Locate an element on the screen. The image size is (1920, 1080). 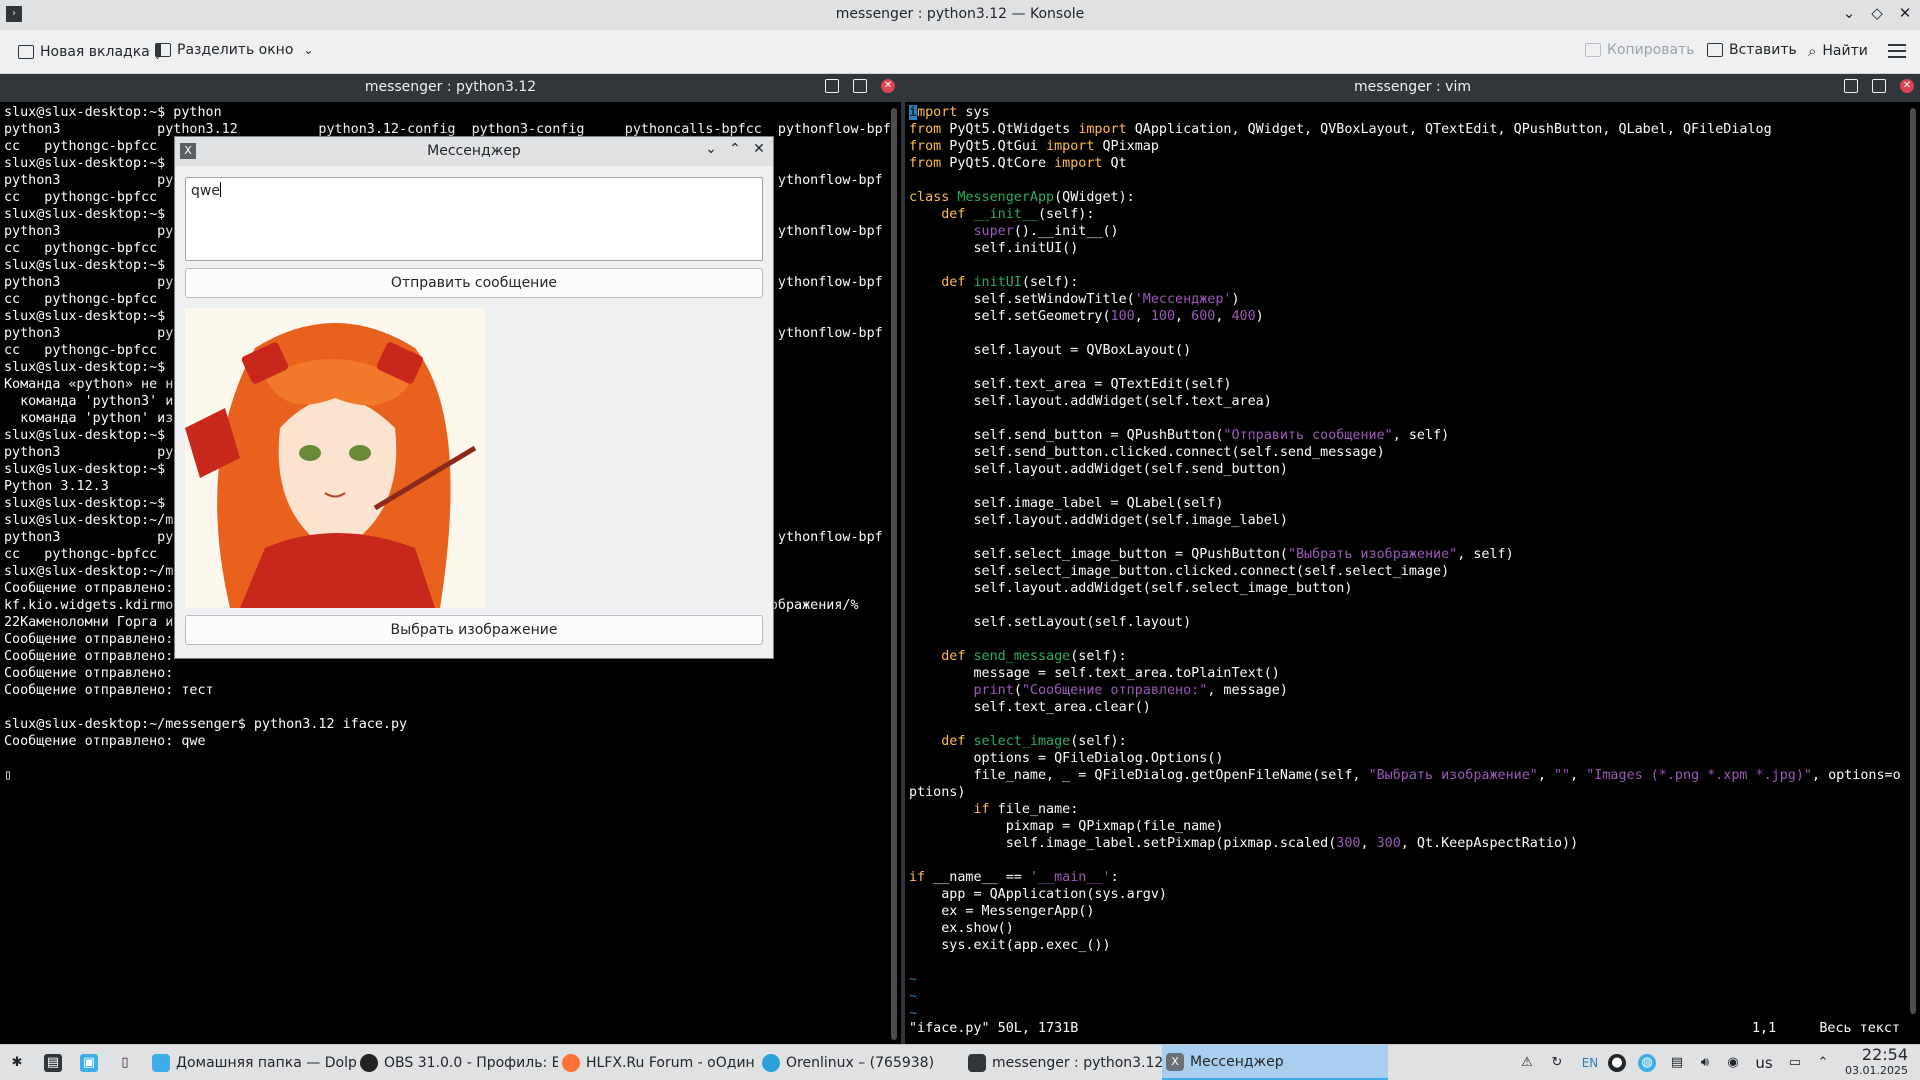
task-label: Мессенджер is located at coordinates (1237, 1061).